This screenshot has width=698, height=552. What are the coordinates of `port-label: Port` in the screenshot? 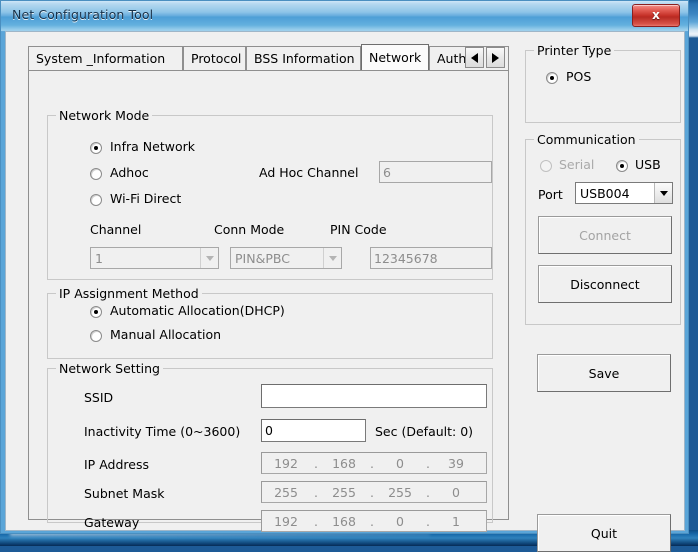 It's located at (550, 194).